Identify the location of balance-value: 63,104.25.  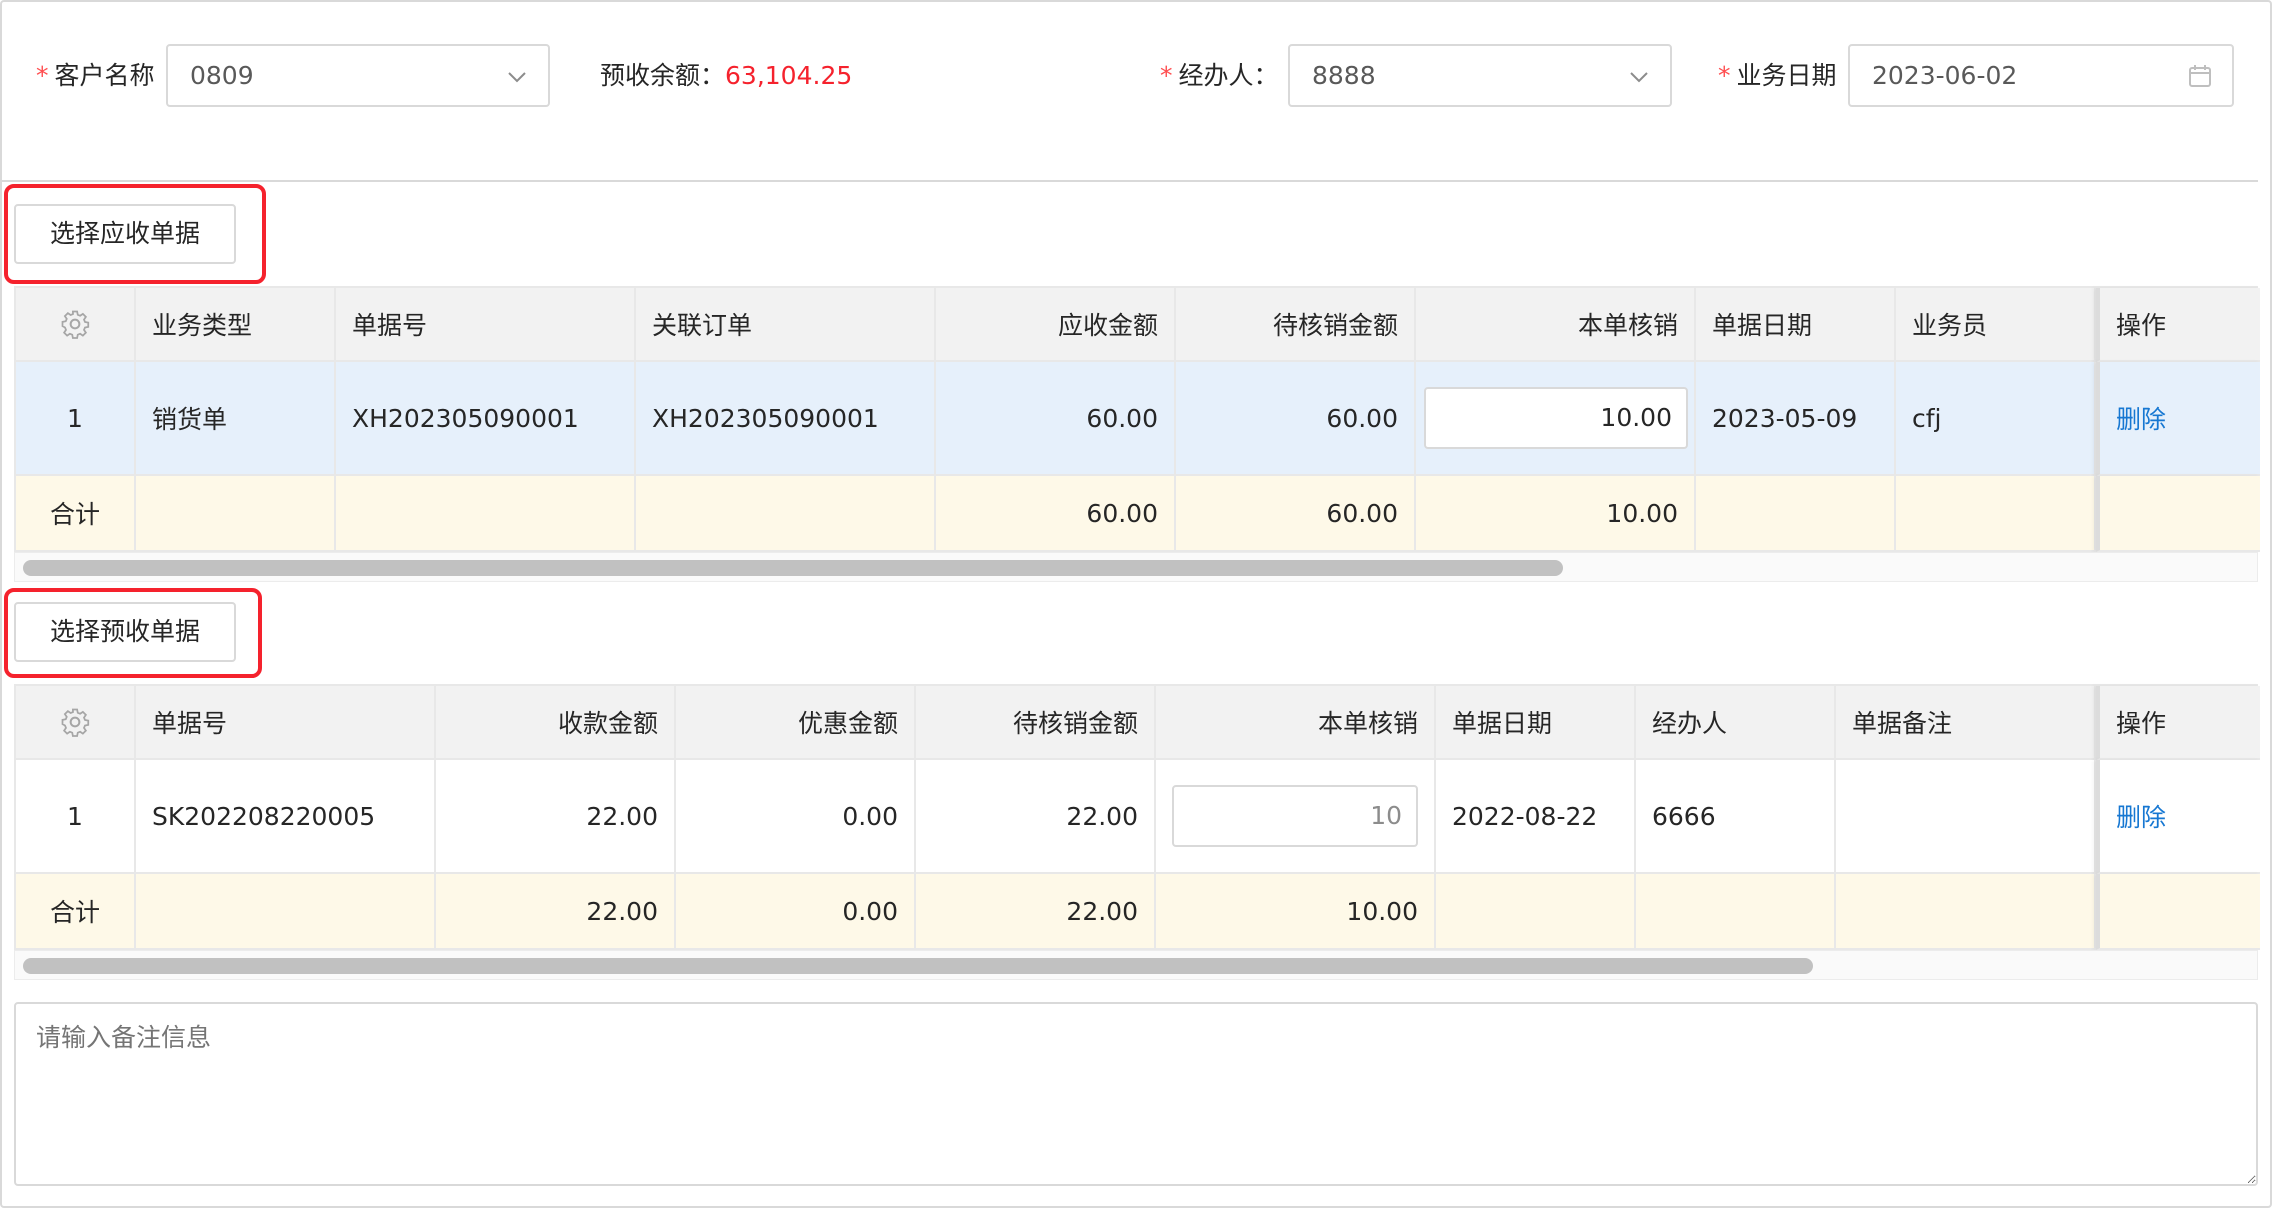
(789, 75).